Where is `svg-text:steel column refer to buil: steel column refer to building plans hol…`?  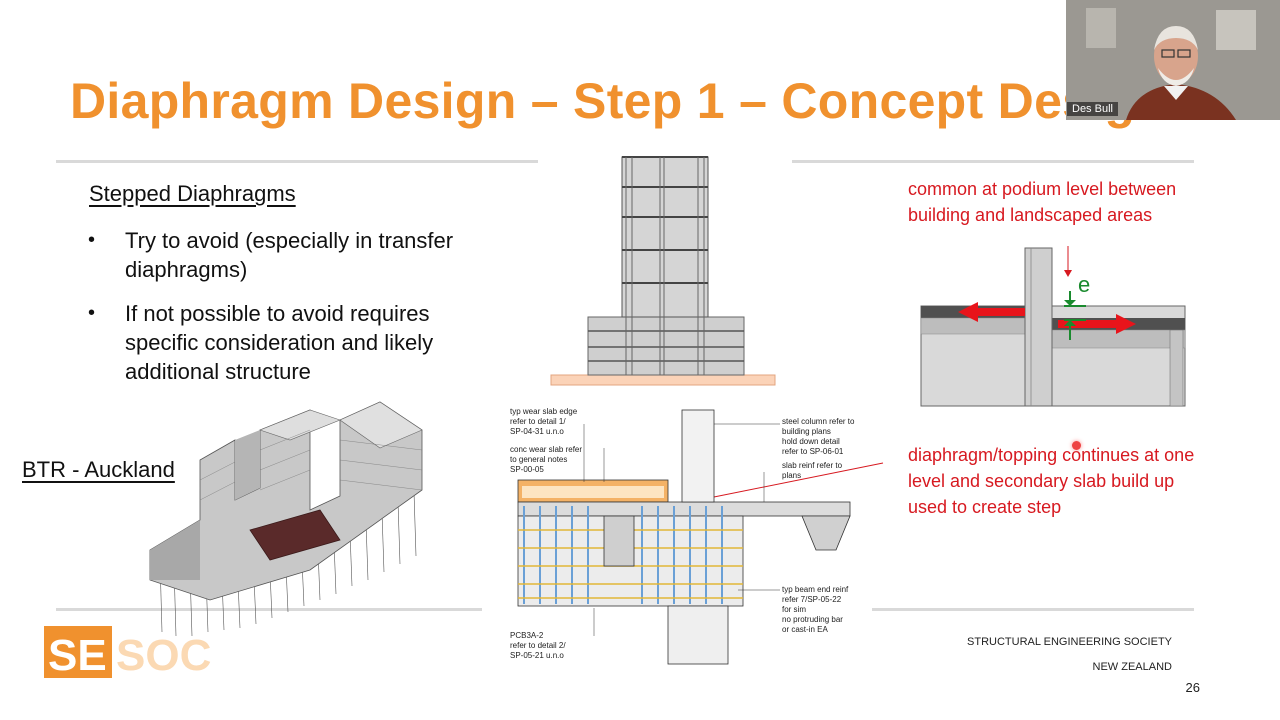
svg-text:steel column refer to buil: steel column refer to building plans hol… is located at coordinates (819, 436).